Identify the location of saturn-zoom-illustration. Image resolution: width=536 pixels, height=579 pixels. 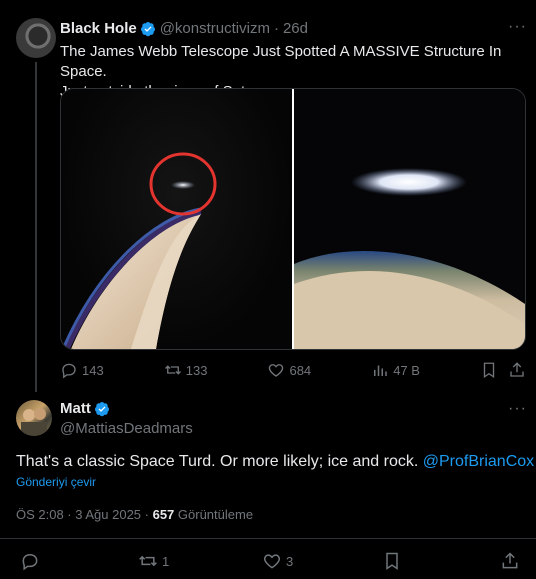
(409, 258).